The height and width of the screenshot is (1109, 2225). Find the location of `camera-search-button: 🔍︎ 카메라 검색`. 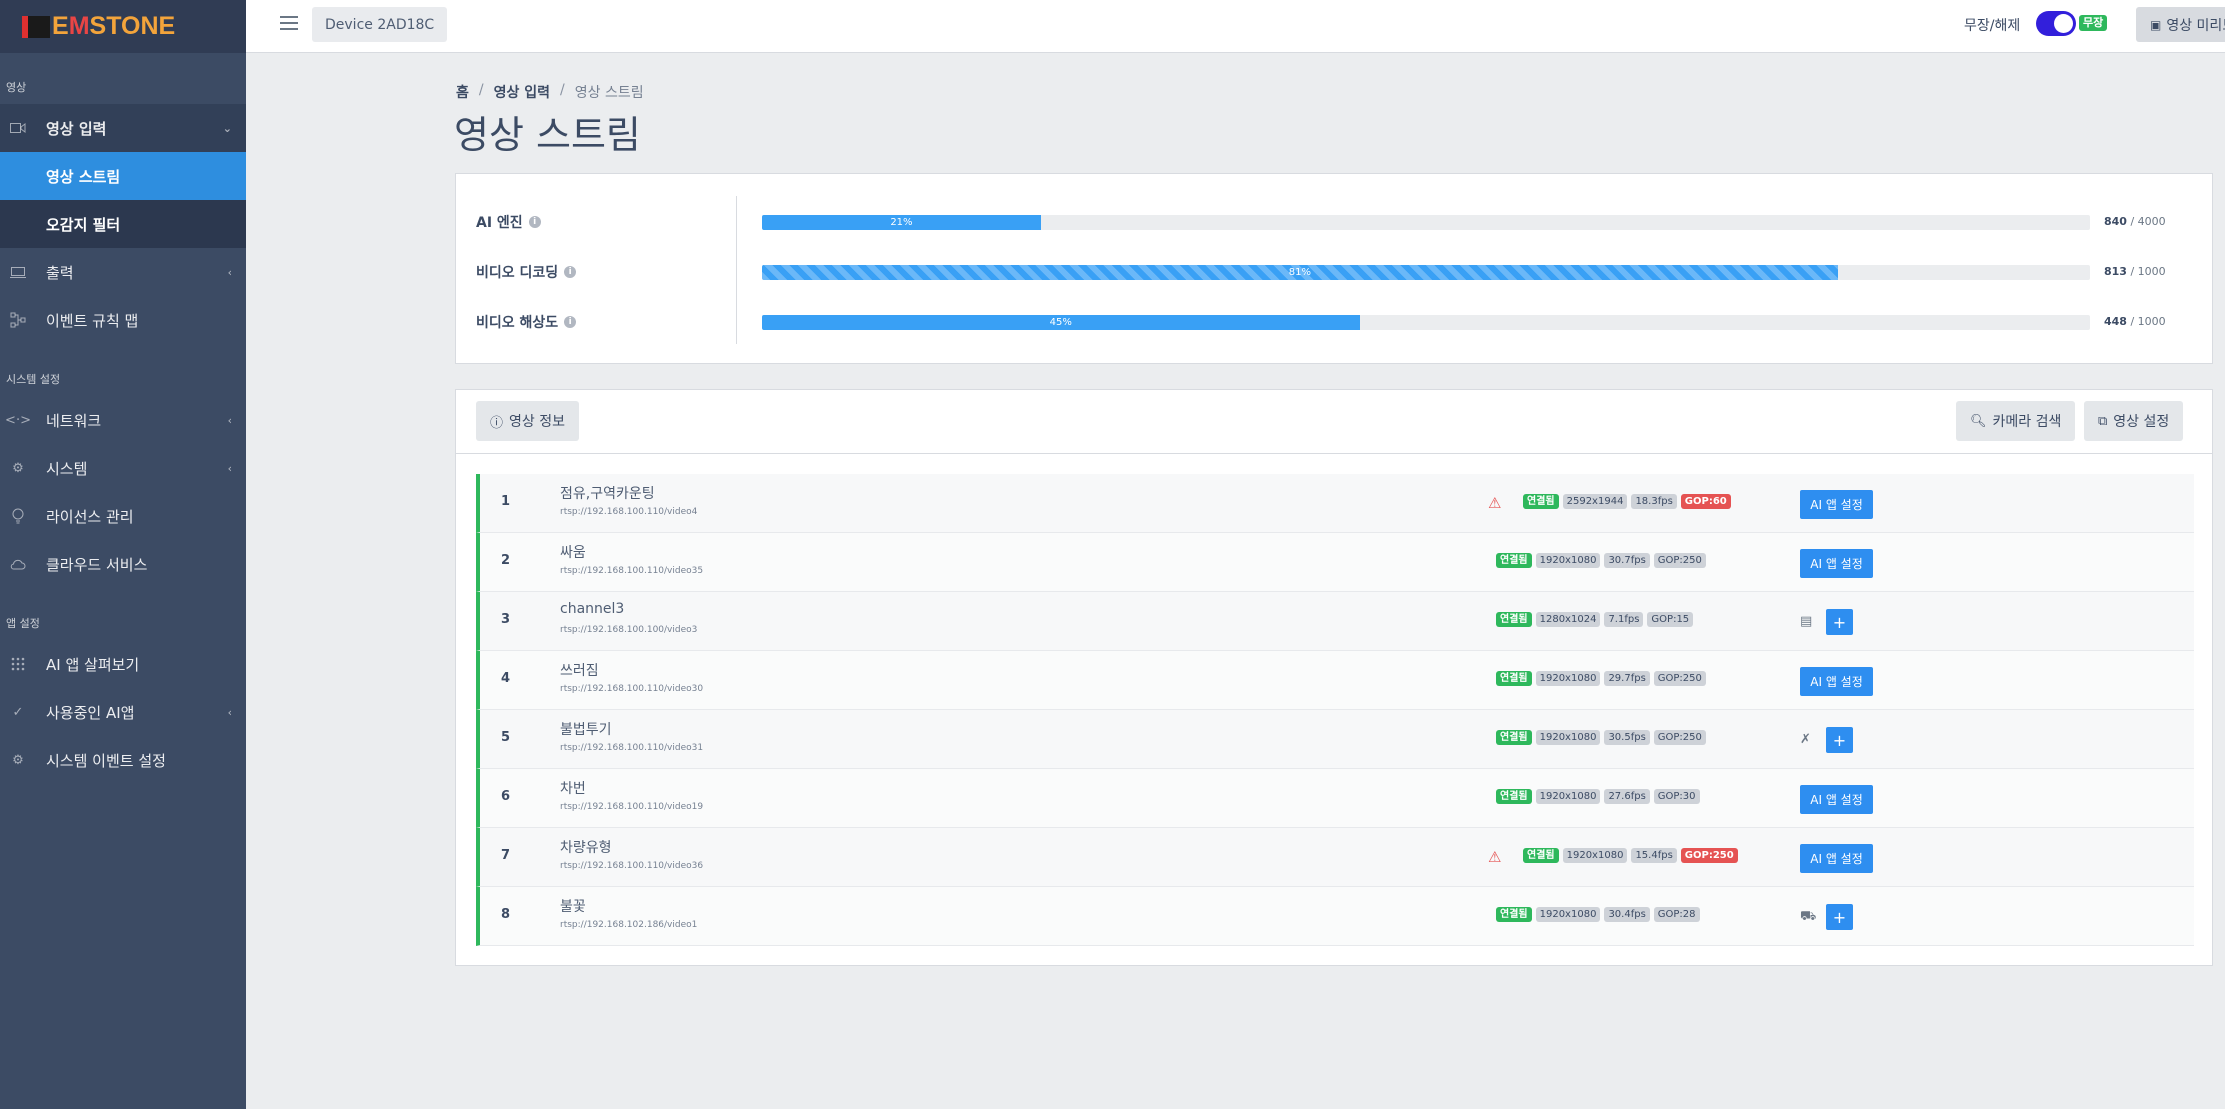

camera-search-button: 🔍︎ 카메라 검색 is located at coordinates (2016, 421).